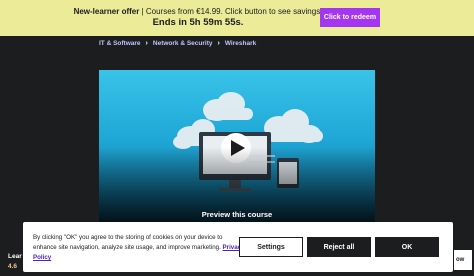 This screenshot has width=474, height=276. I want to click on sticky-action-button: ow, so click(463, 260).